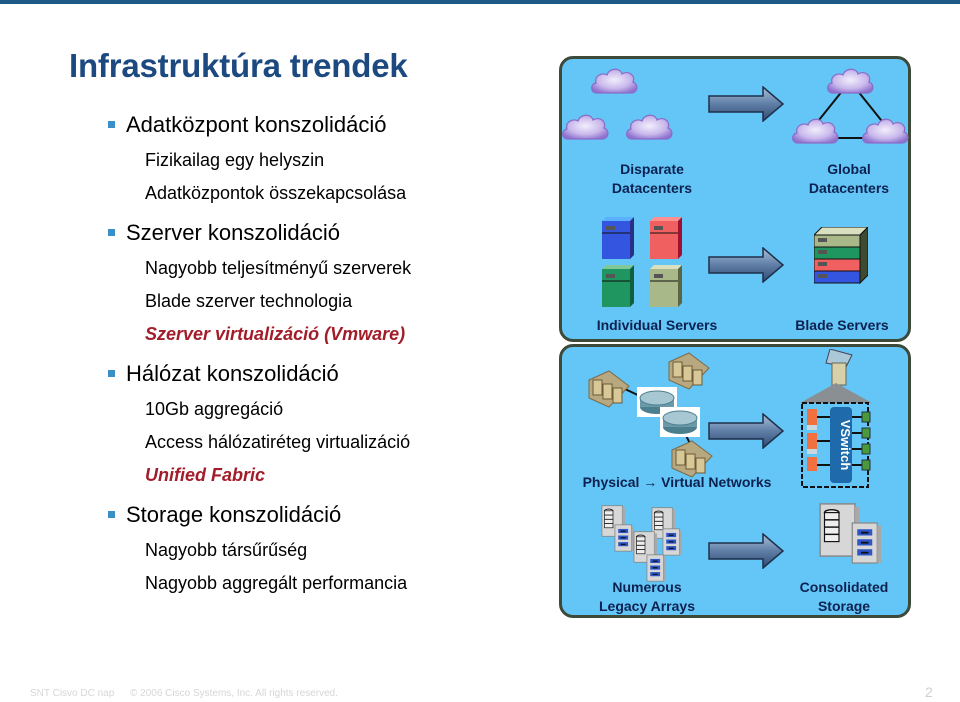  Describe the element at coordinates (850, 110) in the screenshot. I see `cloud-triangle-icon` at that location.